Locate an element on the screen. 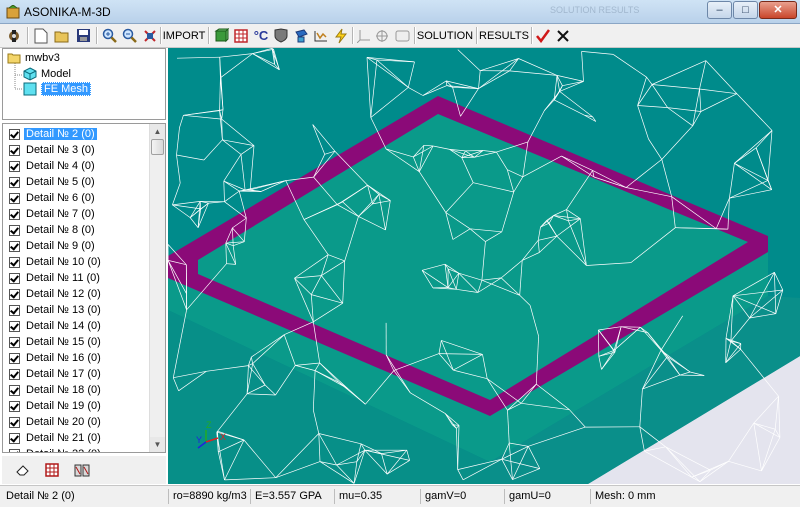 The height and width of the screenshot is (507, 800). left-panel-tools is located at coordinates (84, 470).